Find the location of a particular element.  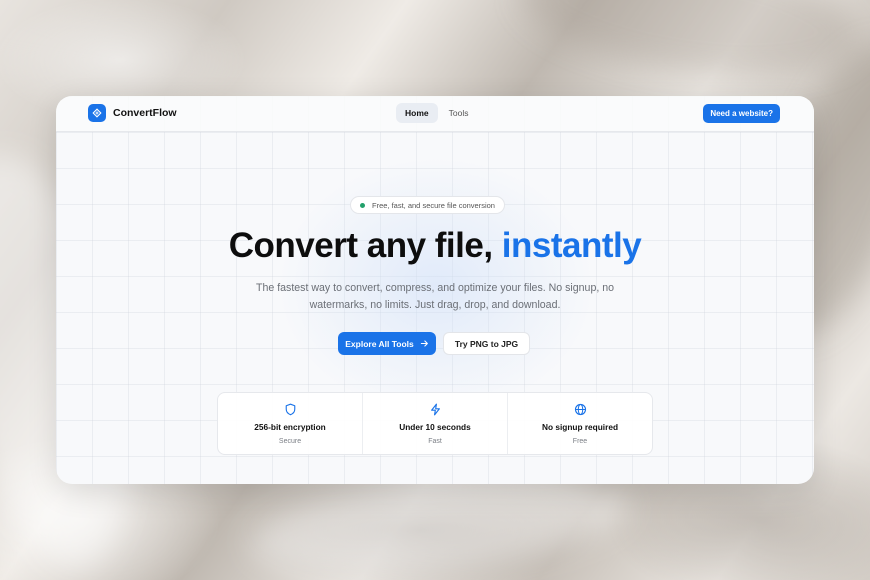

top-nav: ConvertFlow Home Tools Need a website? is located at coordinates (435, 114).